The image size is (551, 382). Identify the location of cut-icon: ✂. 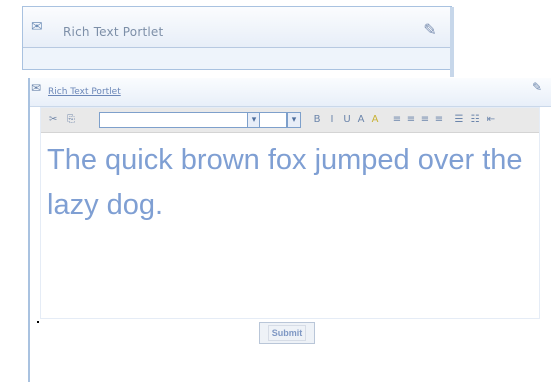
(53, 120).